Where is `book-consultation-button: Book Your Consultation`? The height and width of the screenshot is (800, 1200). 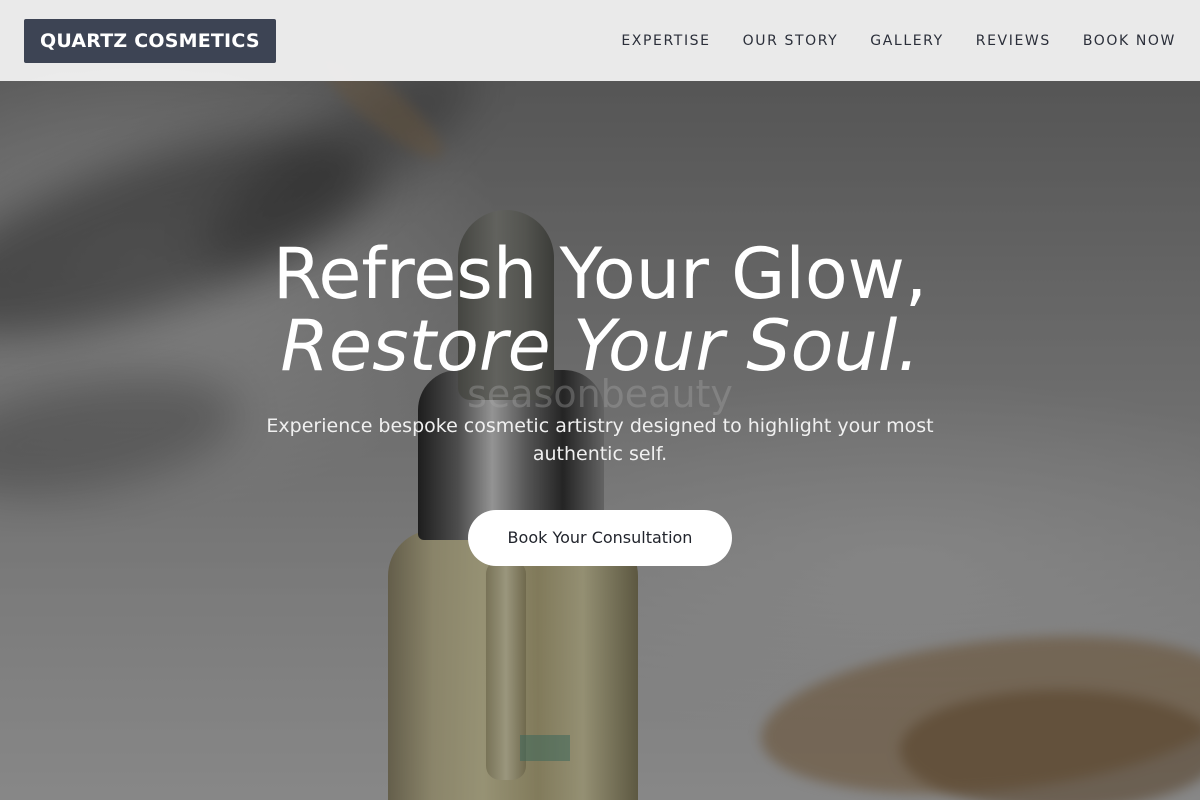 book-consultation-button: Book Your Consultation is located at coordinates (600, 538).